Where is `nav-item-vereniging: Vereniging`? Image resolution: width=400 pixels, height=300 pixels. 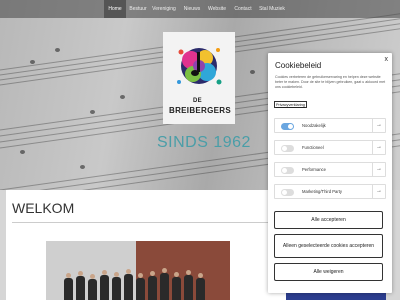
nav-item-vereniging: Vereniging is located at coordinates (164, 9).